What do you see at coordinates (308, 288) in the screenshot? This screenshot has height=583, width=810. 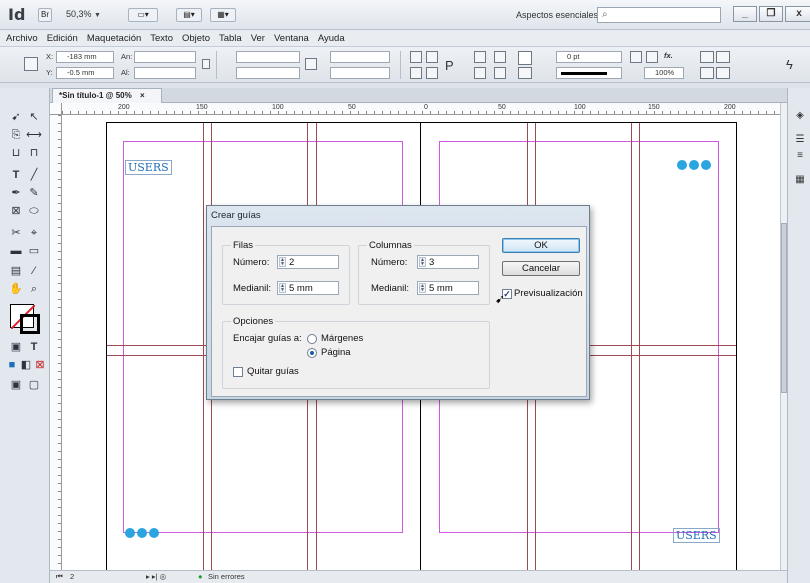 I see `rows-gutter-stepper: ▲ ▼ 5 mm` at bounding box center [308, 288].